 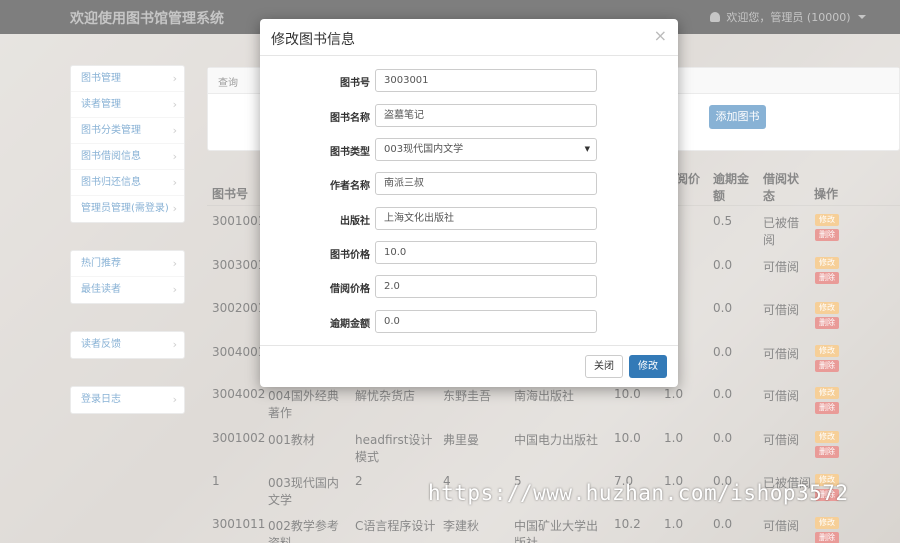 I want to click on label-author: 作者名称, so click(x=350, y=186).